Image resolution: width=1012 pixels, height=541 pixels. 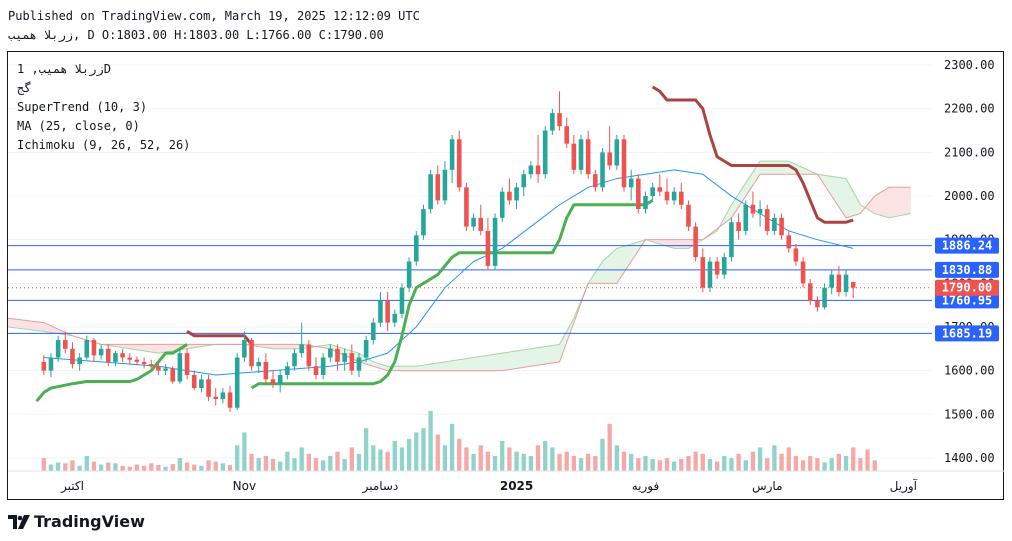 What do you see at coordinates (969, 414) in the screenshot?
I see `y-tick-label: 1500.00` at bounding box center [969, 414].